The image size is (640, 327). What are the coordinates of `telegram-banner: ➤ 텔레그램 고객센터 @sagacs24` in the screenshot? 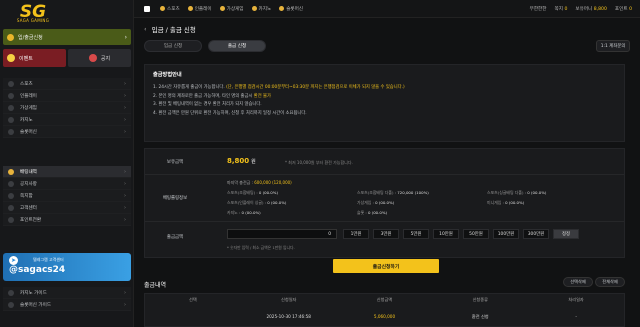 It's located at (67, 267).